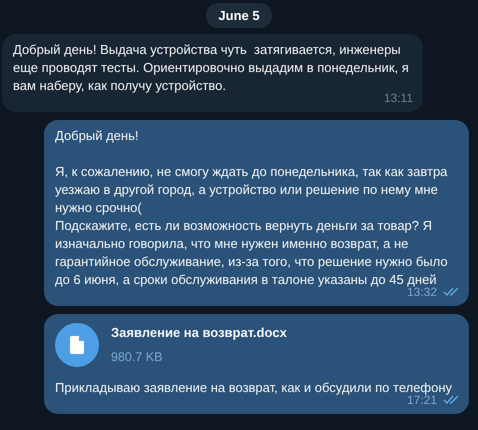 The height and width of the screenshot is (430, 478). What do you see at coordinates (77, 345) in the screenshot?
I see `document-icon` at bounding box center [77, 345].